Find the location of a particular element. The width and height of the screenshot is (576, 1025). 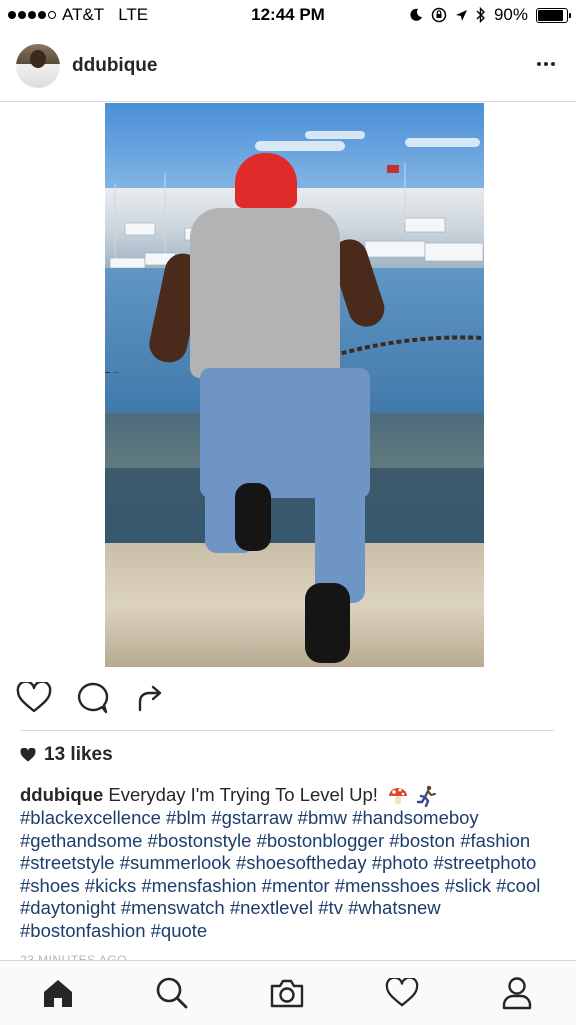

action-bar is located at coordinates (288, 701).